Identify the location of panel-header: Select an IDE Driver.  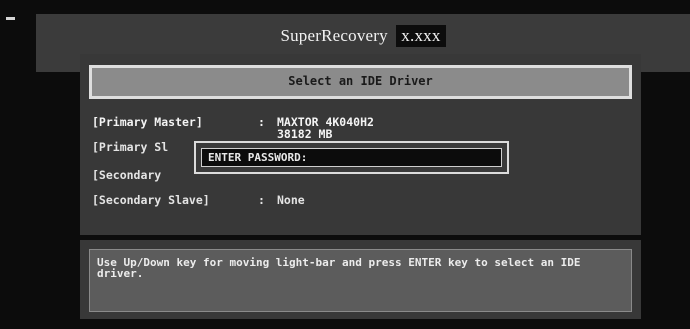
(360, 82).